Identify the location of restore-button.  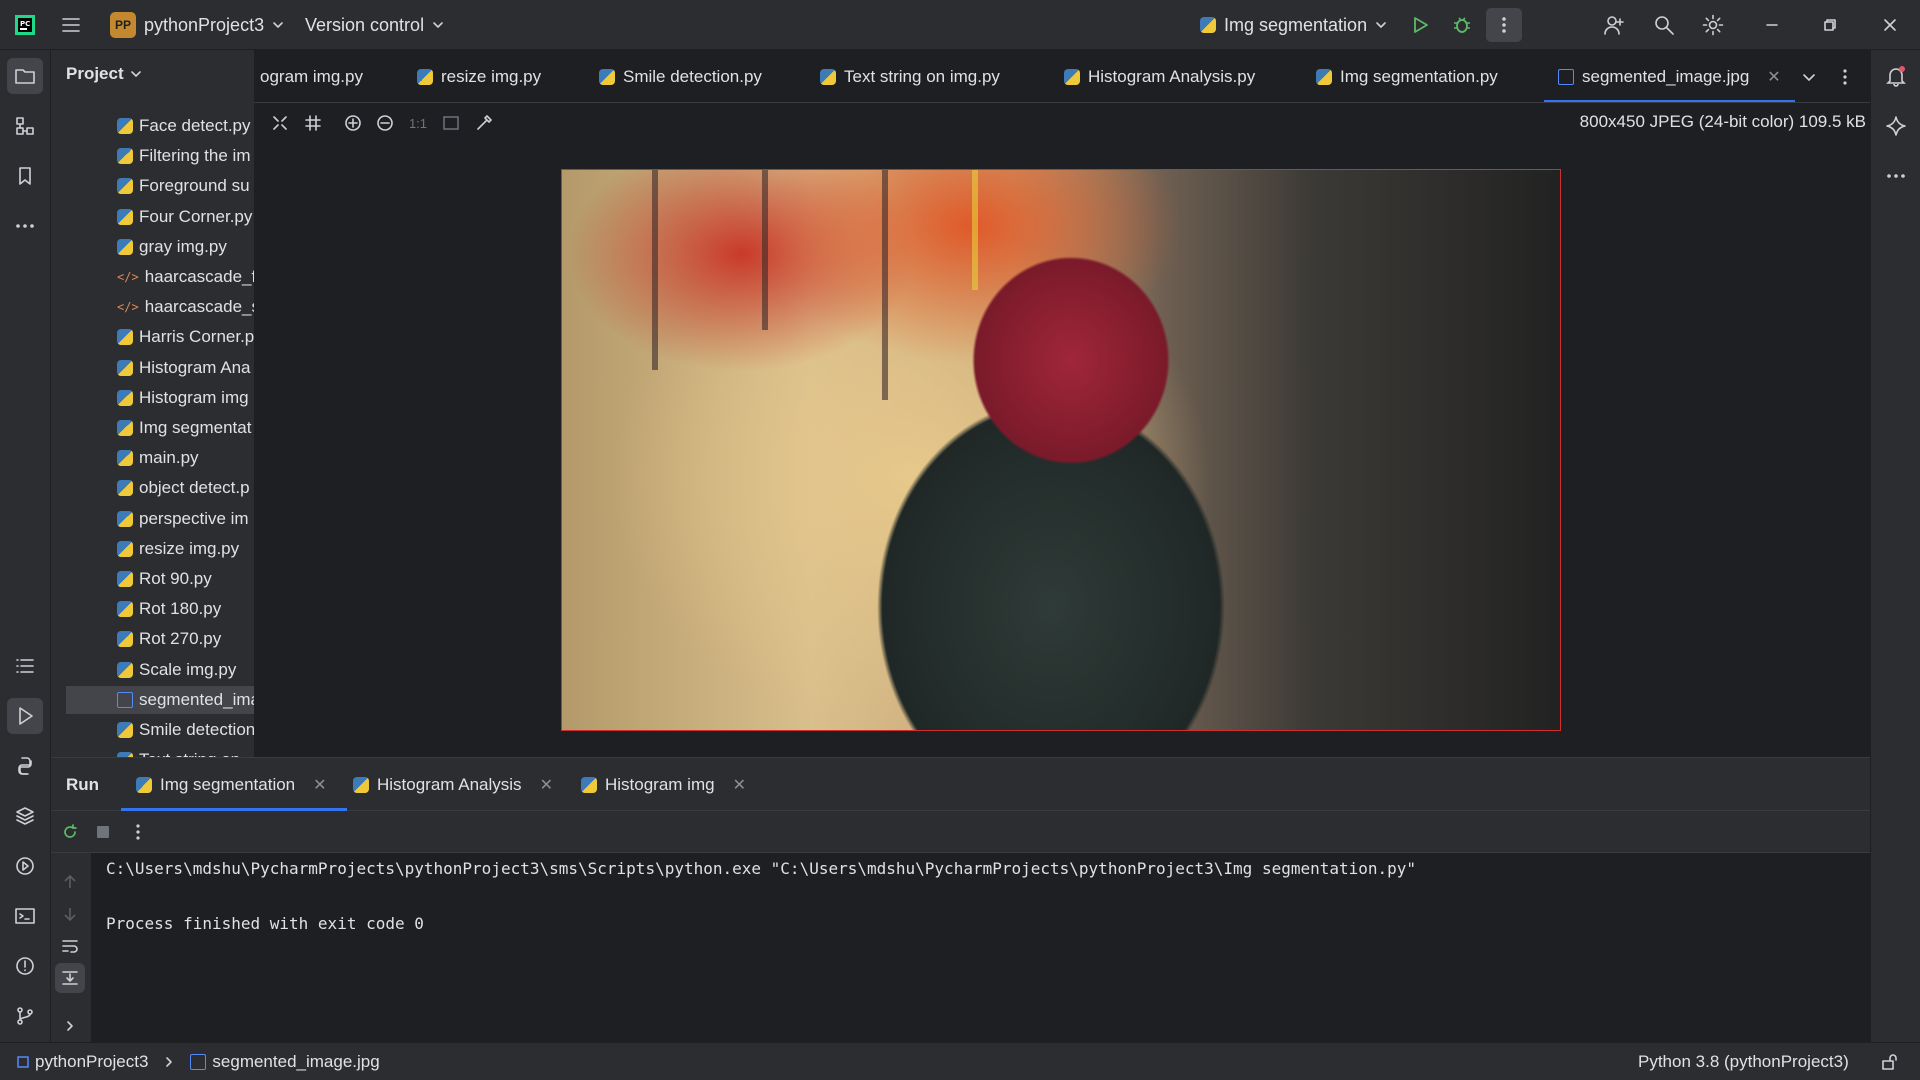
(1830, 25).